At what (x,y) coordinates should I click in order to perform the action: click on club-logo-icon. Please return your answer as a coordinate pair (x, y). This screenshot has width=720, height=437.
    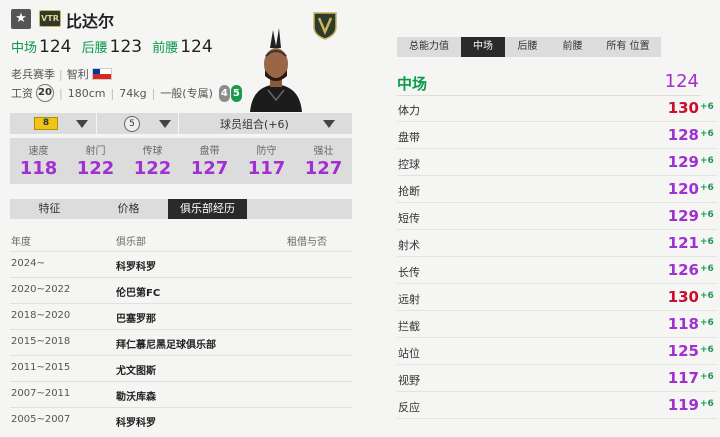
    Looking at the image, I should click on (325, 26).